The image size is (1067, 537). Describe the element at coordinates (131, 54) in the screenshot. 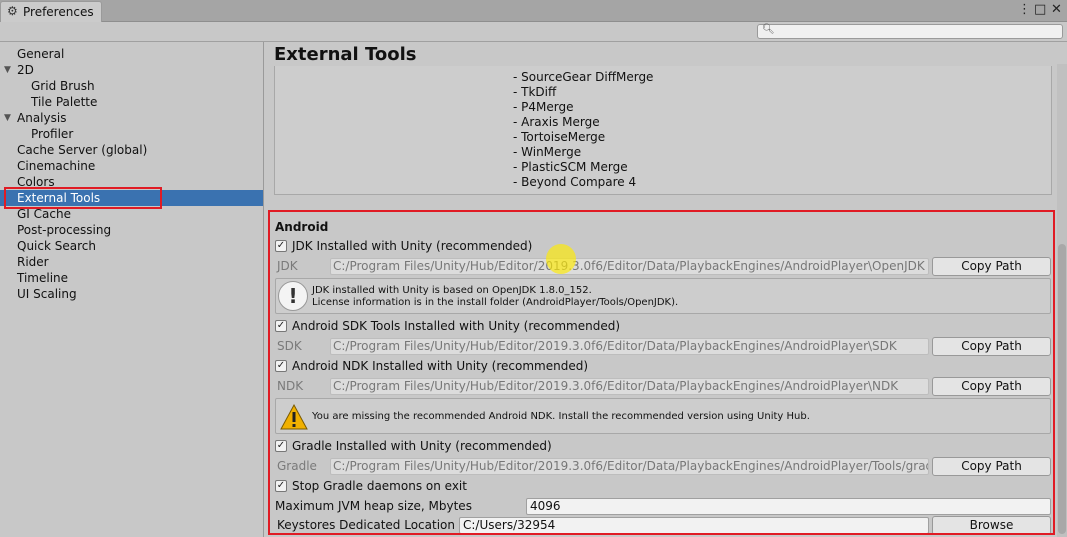

I see `sidebar-item-general: General` at that location.